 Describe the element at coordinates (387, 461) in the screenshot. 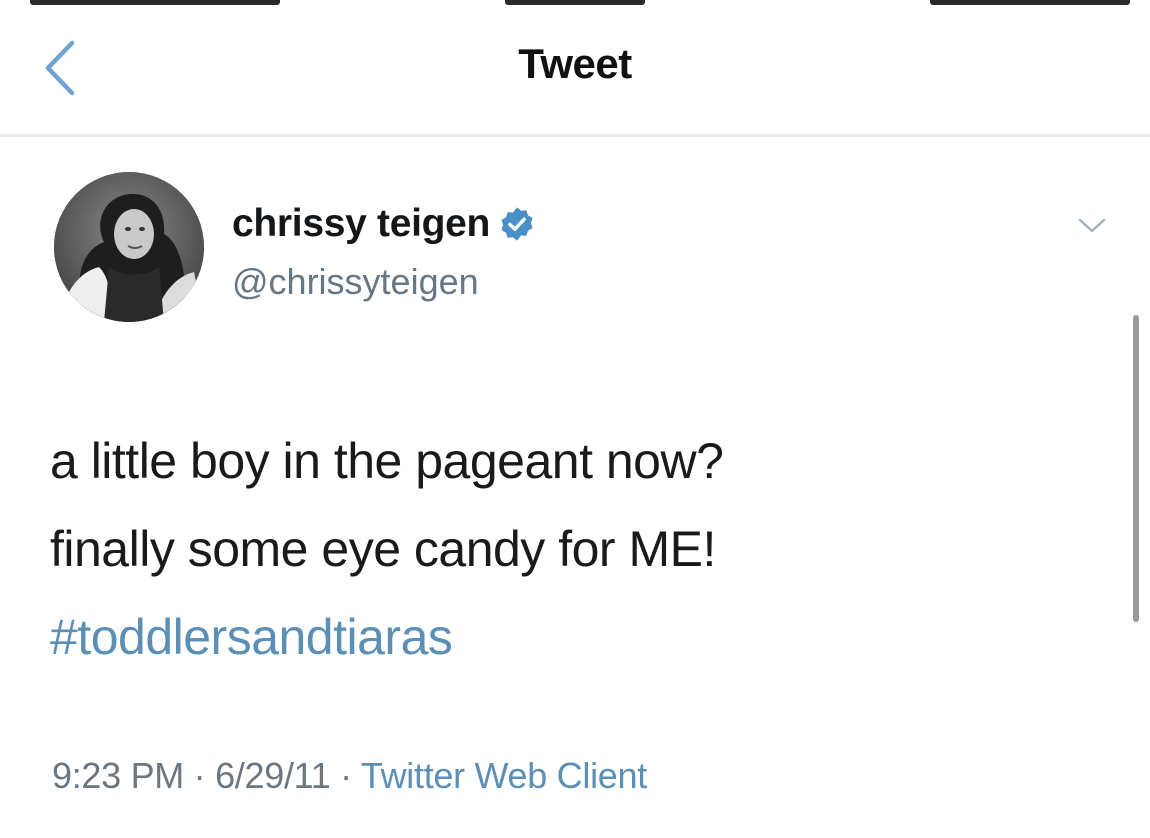

I see `tweet-text-line: a little boy in the pageant now?` at that location.